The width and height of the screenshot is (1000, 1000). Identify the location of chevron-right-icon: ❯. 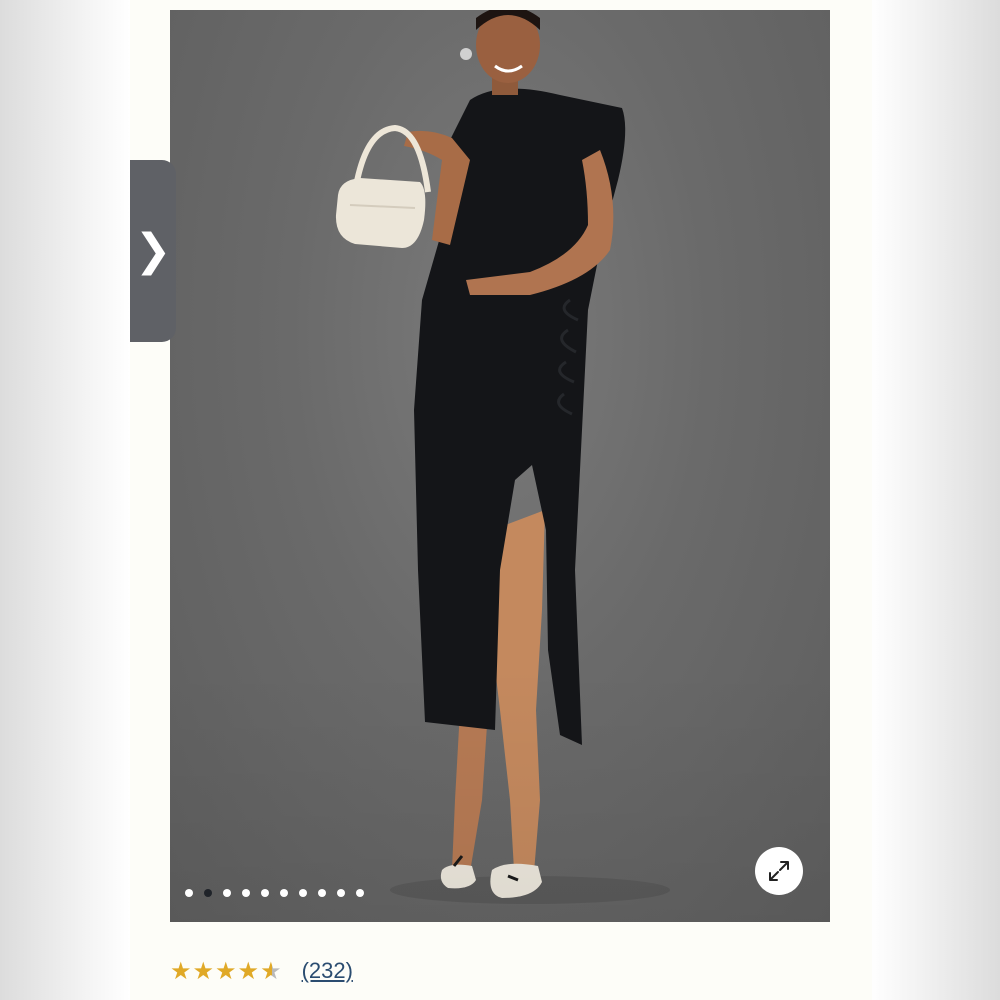
(153, 250).